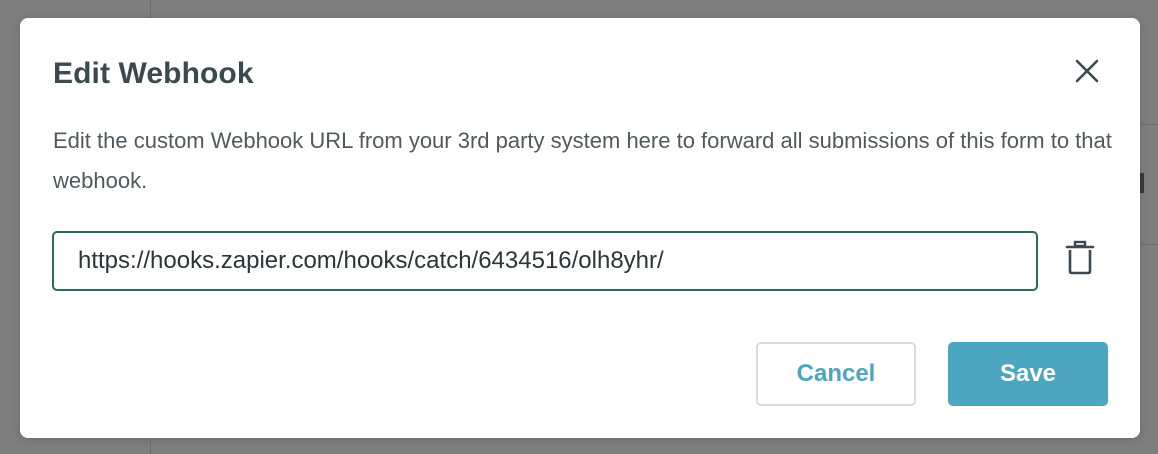 The image size is (1158, 454). What do you see at coordinates (1028, 374) in the screenshot?
I see `save-button: Save` at bounding box center [1028, 374].